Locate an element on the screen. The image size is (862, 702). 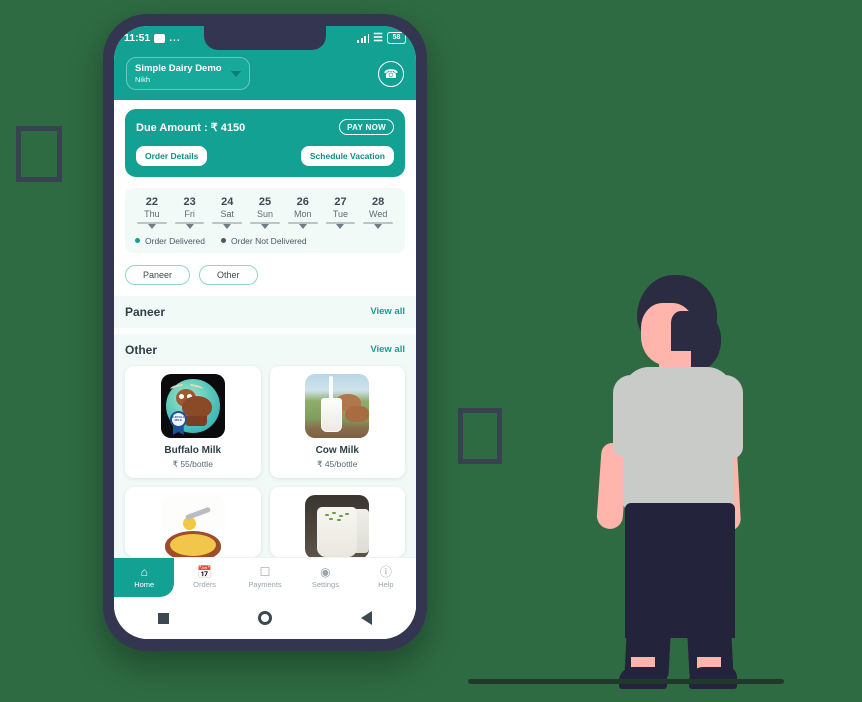
nav-label: Payments is located at coordinates (265, 584).